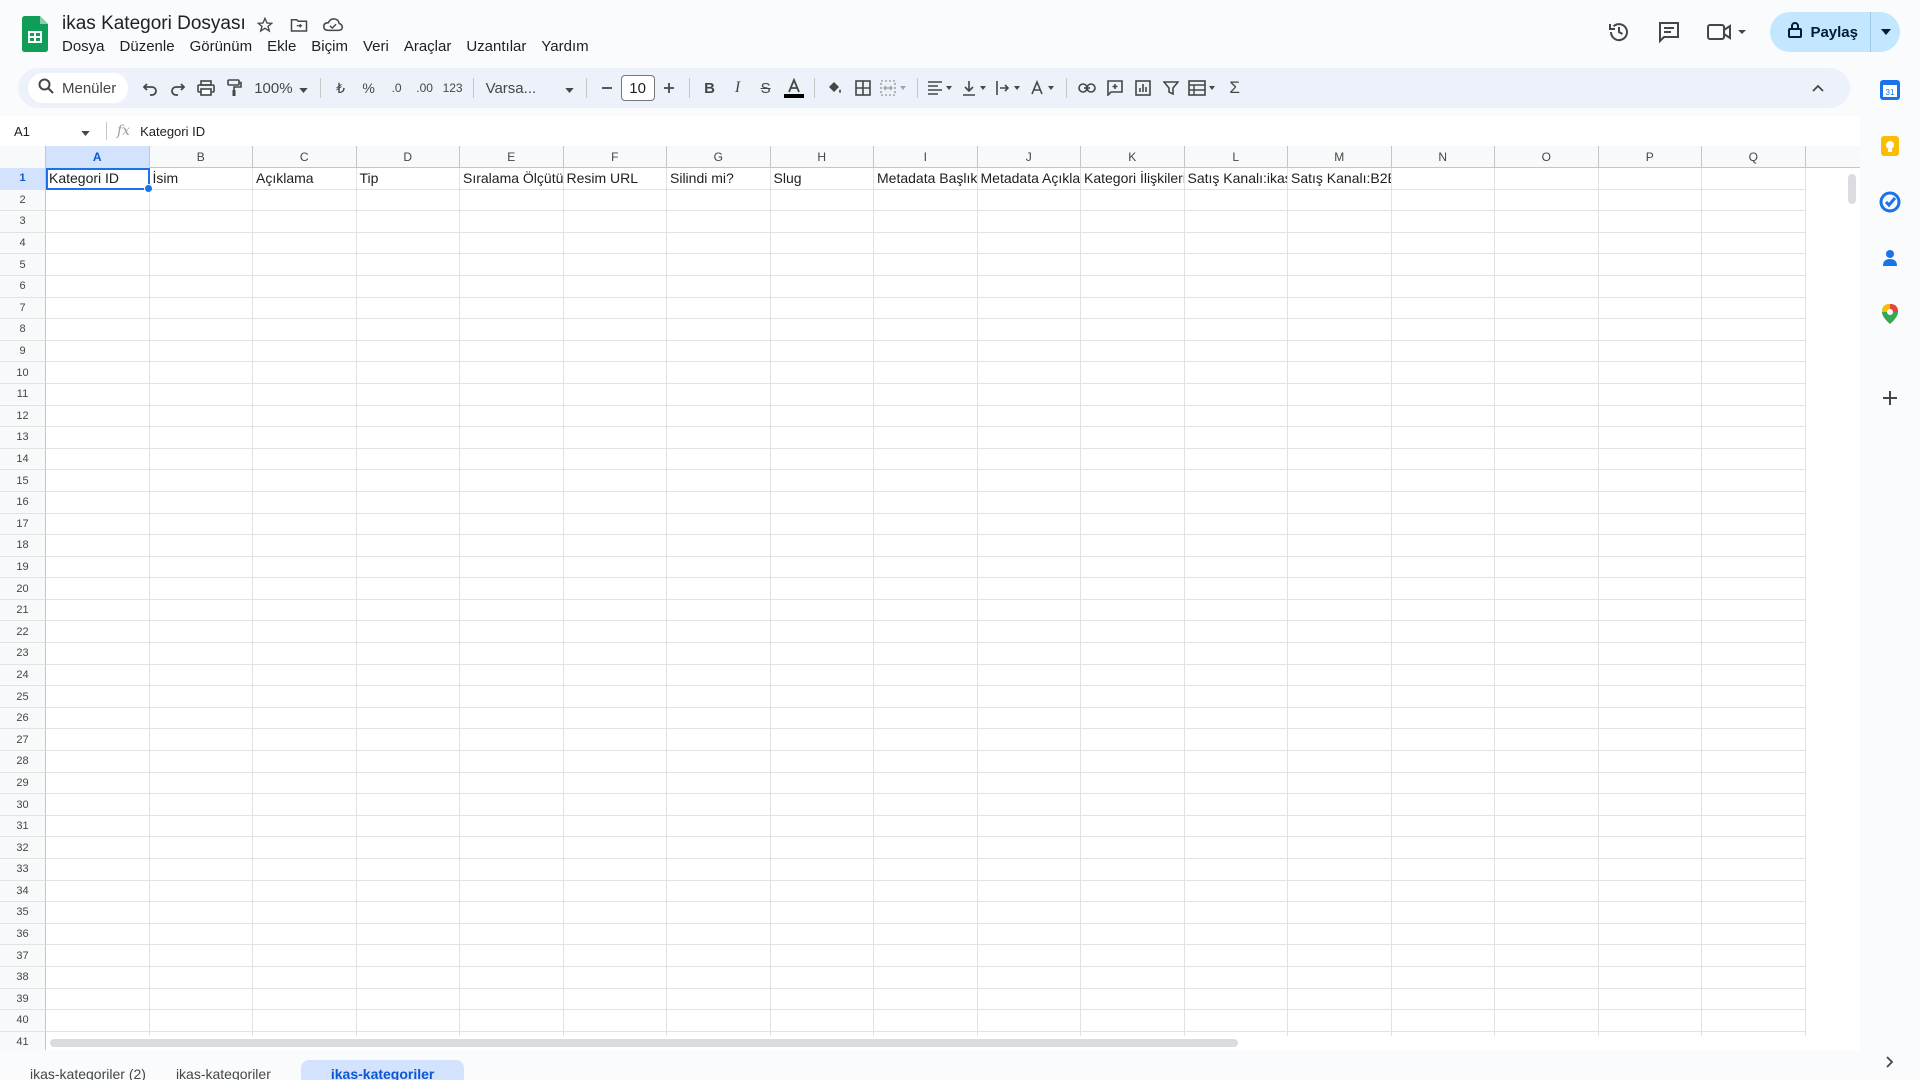 The image size is (1920, 1080). Describe the element at coordinates (221, 46) in the screenshot. I see `menu-view: Görünüm` at that location.